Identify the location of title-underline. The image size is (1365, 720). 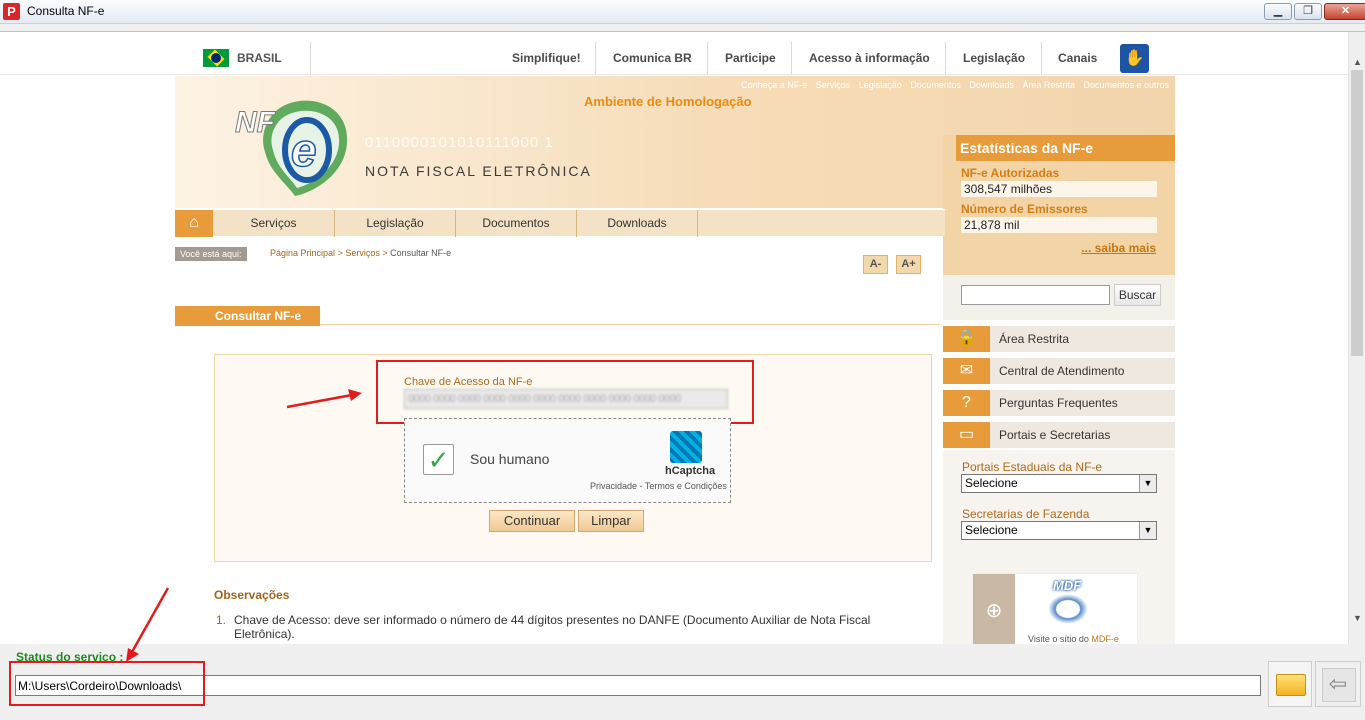
(630, 324).